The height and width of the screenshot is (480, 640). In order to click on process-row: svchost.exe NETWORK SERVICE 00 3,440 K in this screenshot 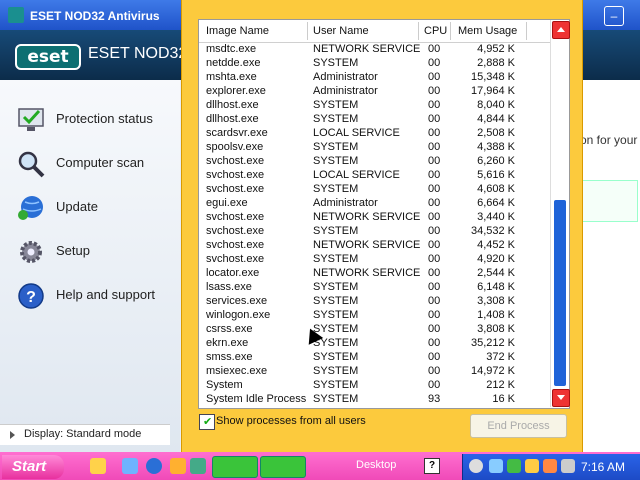, I will do `click(374, 217)`.